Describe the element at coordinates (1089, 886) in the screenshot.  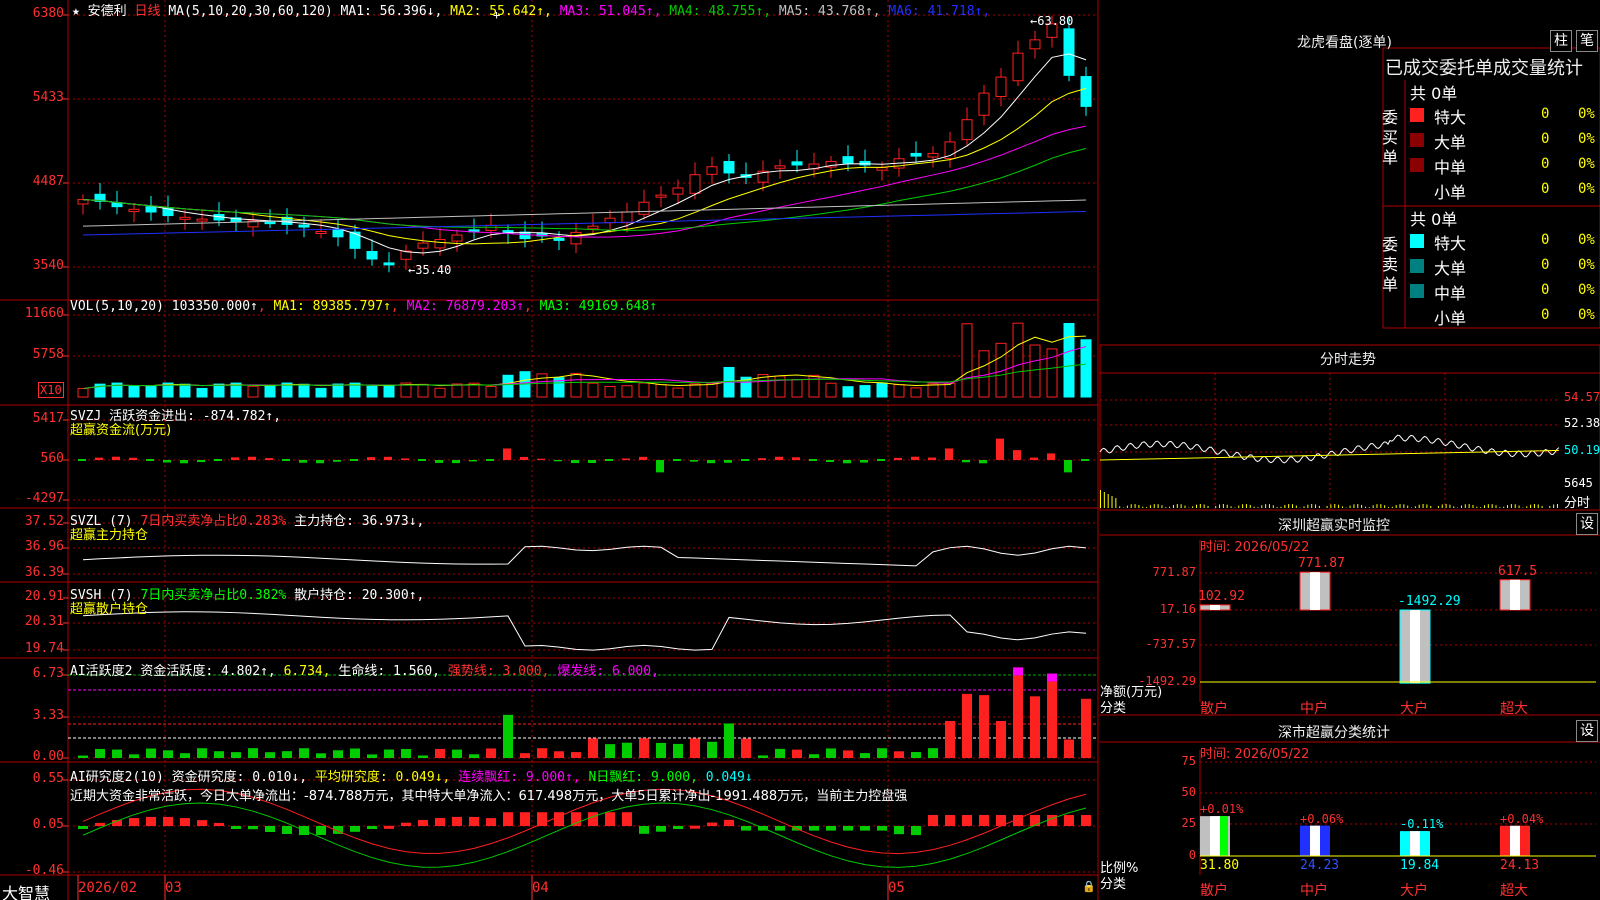
I see `lock-icon: 🔒` at that location.